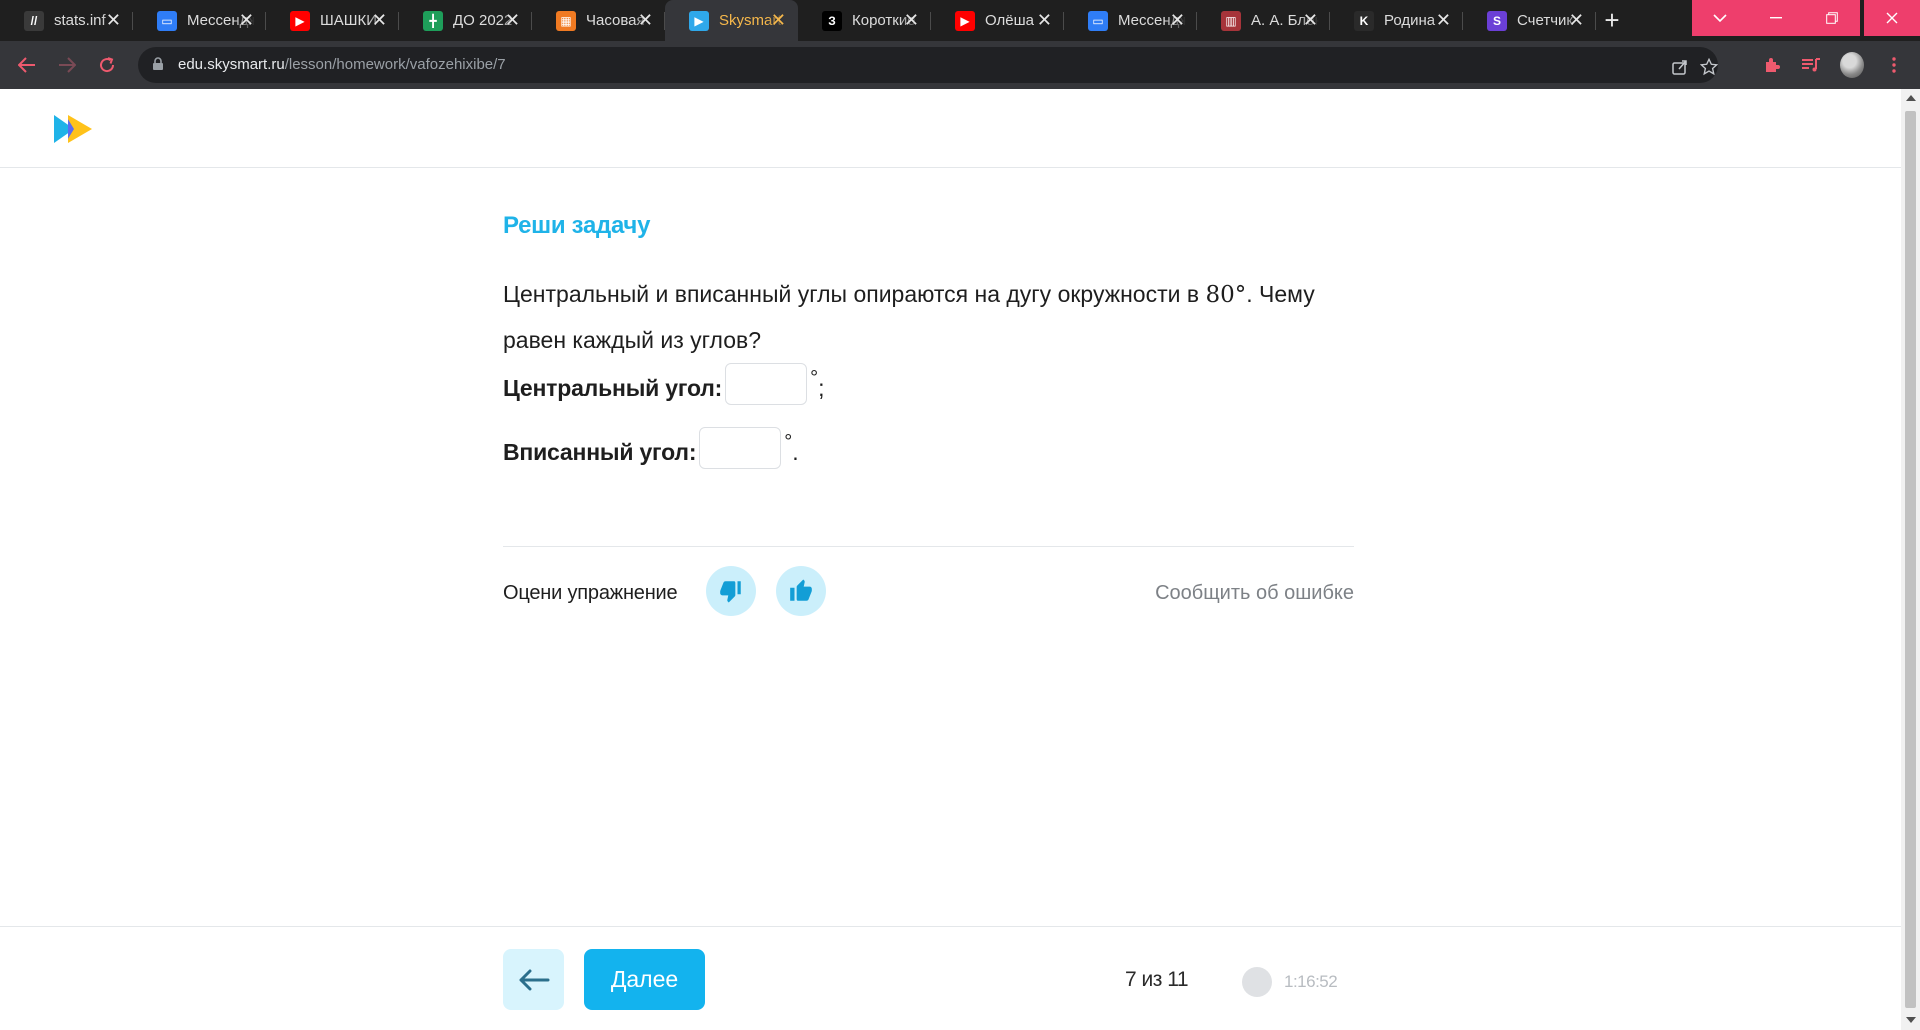  Describe the element at coordinates (1529, 20) in the screenshot. I see `browser-tab: S Счетчик ✕` at that location.